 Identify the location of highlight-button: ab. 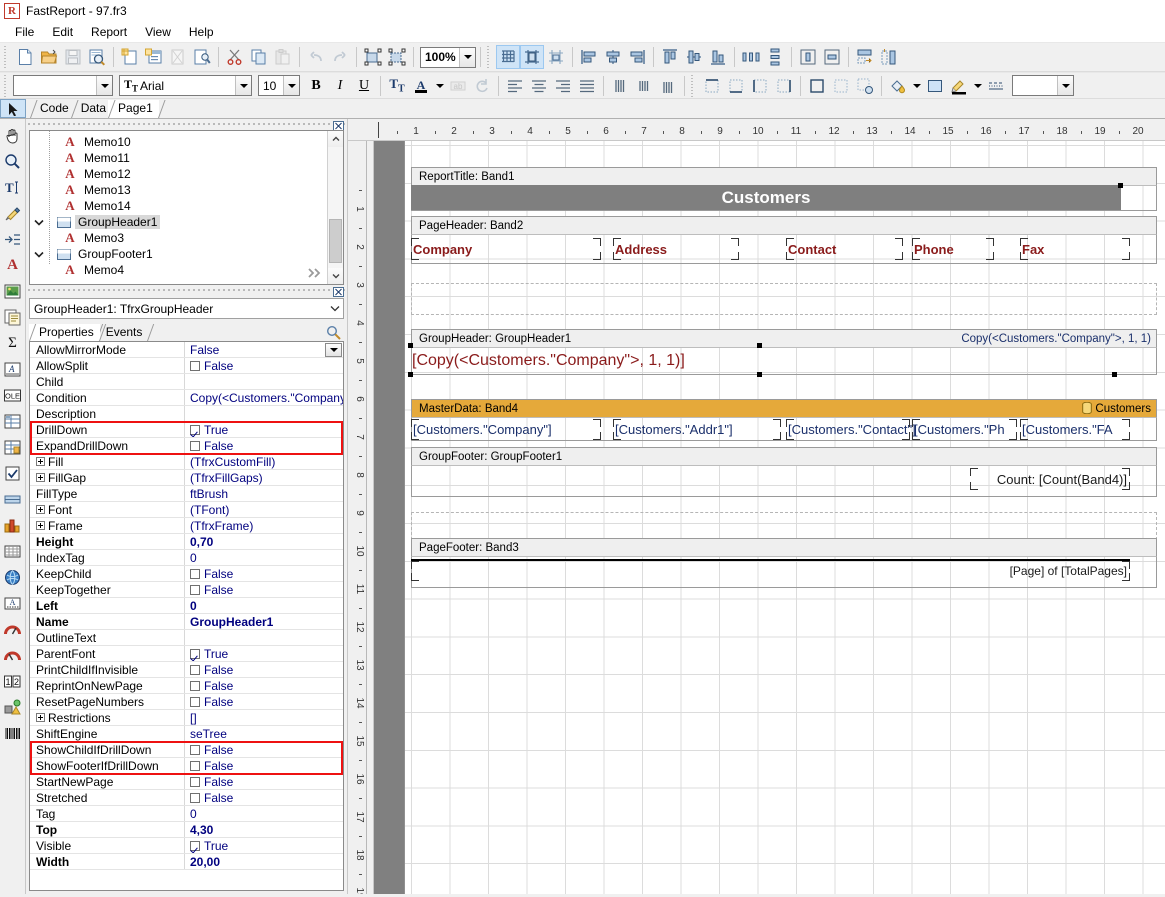
(458, 86).